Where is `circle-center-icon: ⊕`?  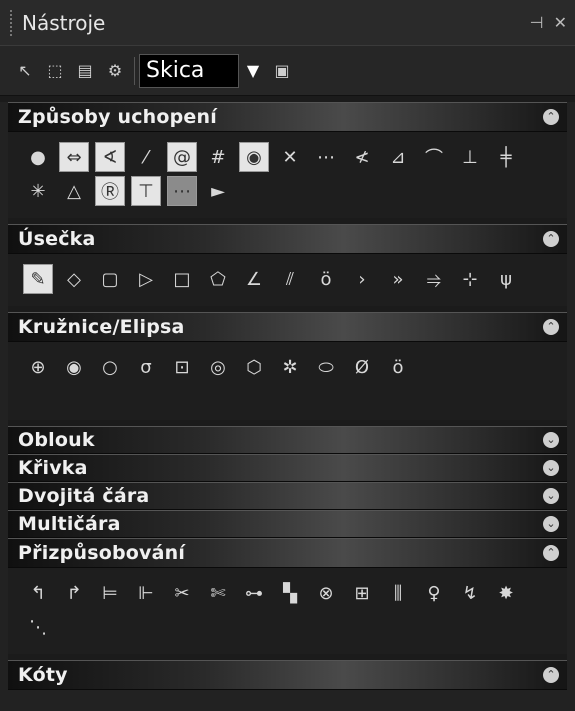
circle-center-icon: ⊕ is located at coordinates (38, 367).